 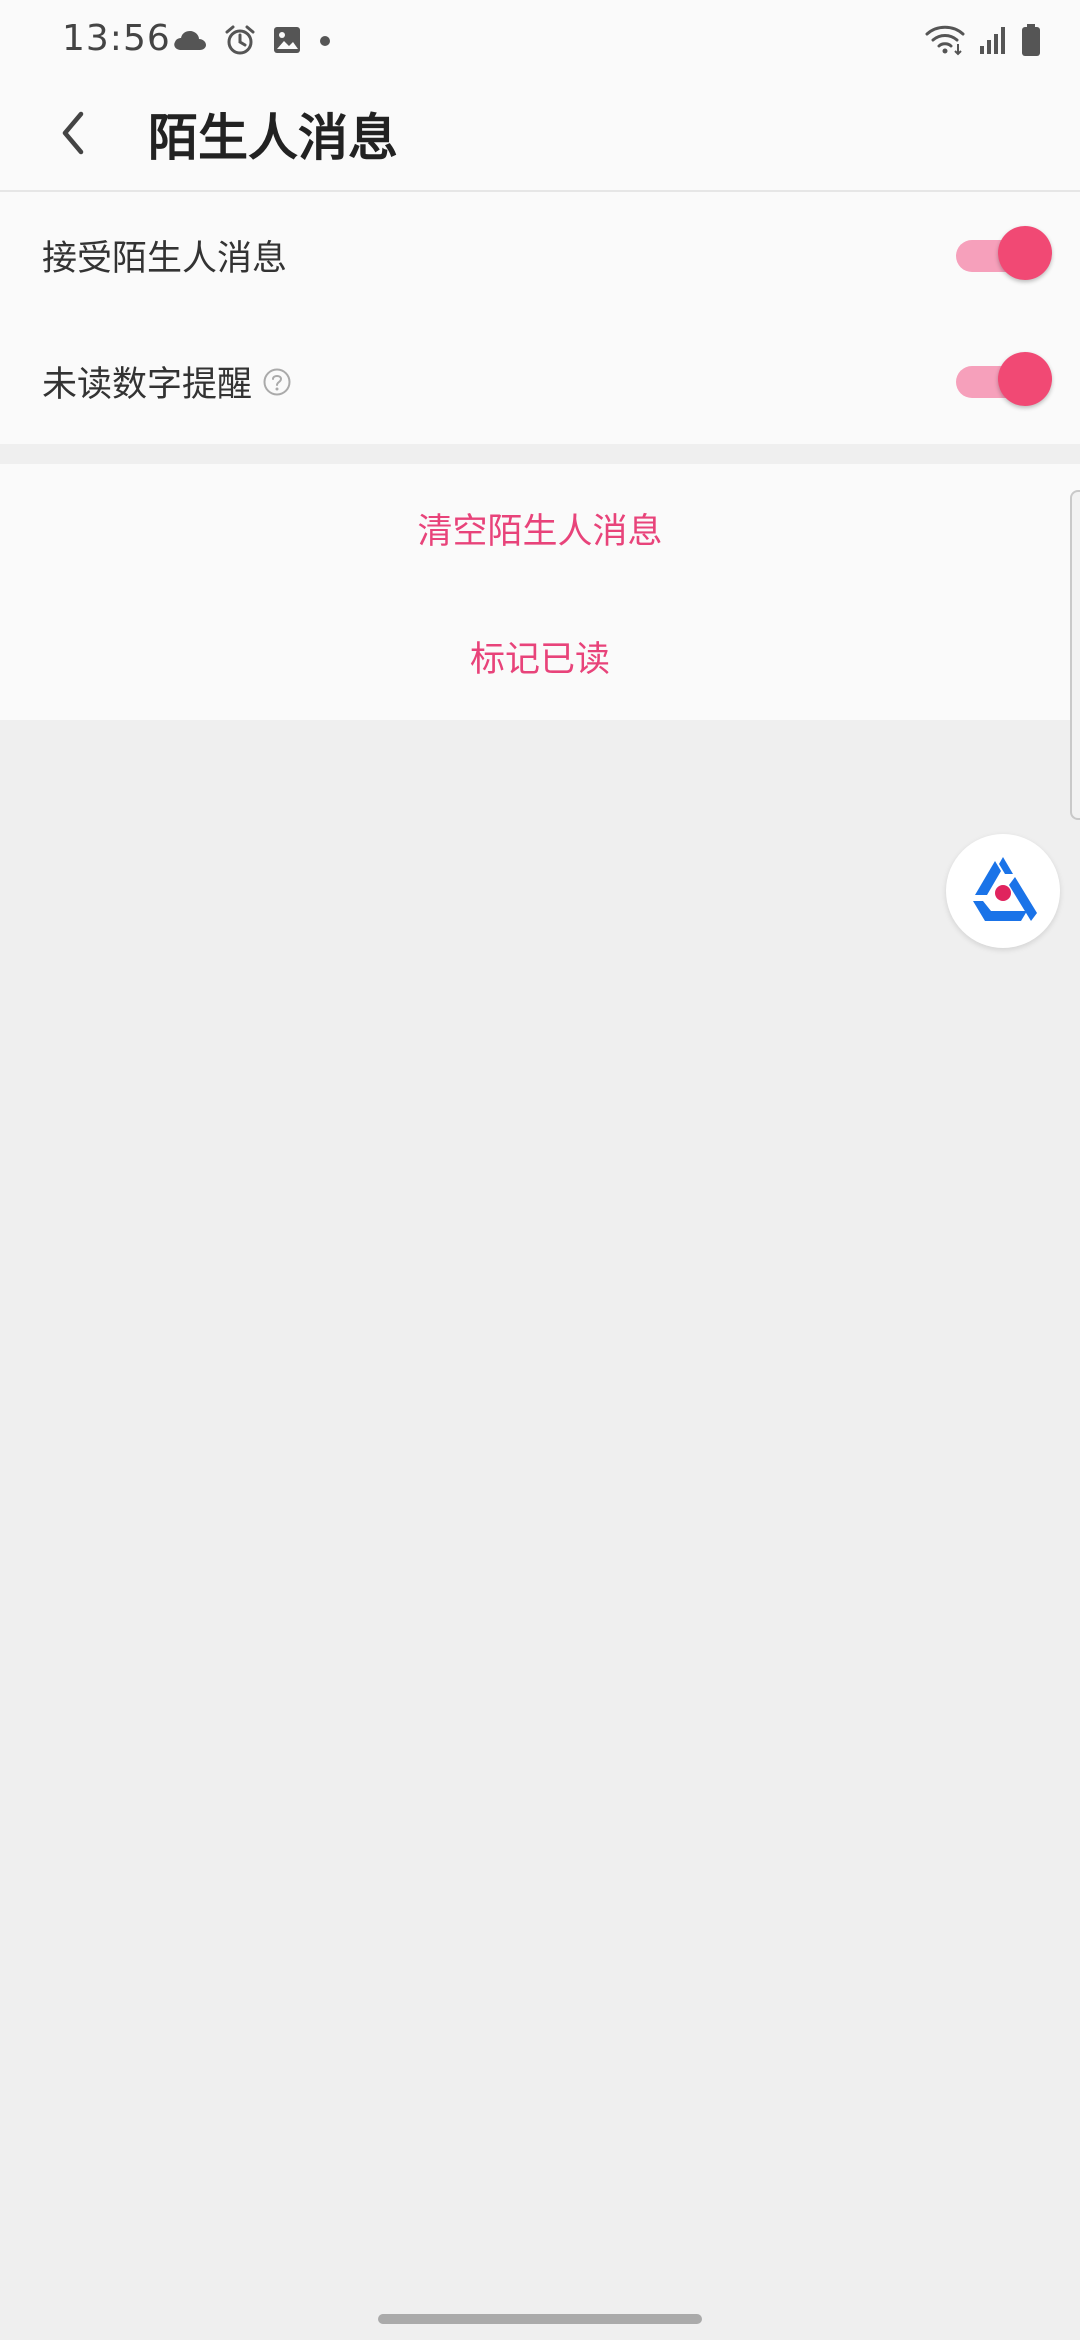 What do you see at coordinates (147, 385) in the screenshot?
I see `setting-label-text: 未读数字提醒` at bounding box center [147, 385].